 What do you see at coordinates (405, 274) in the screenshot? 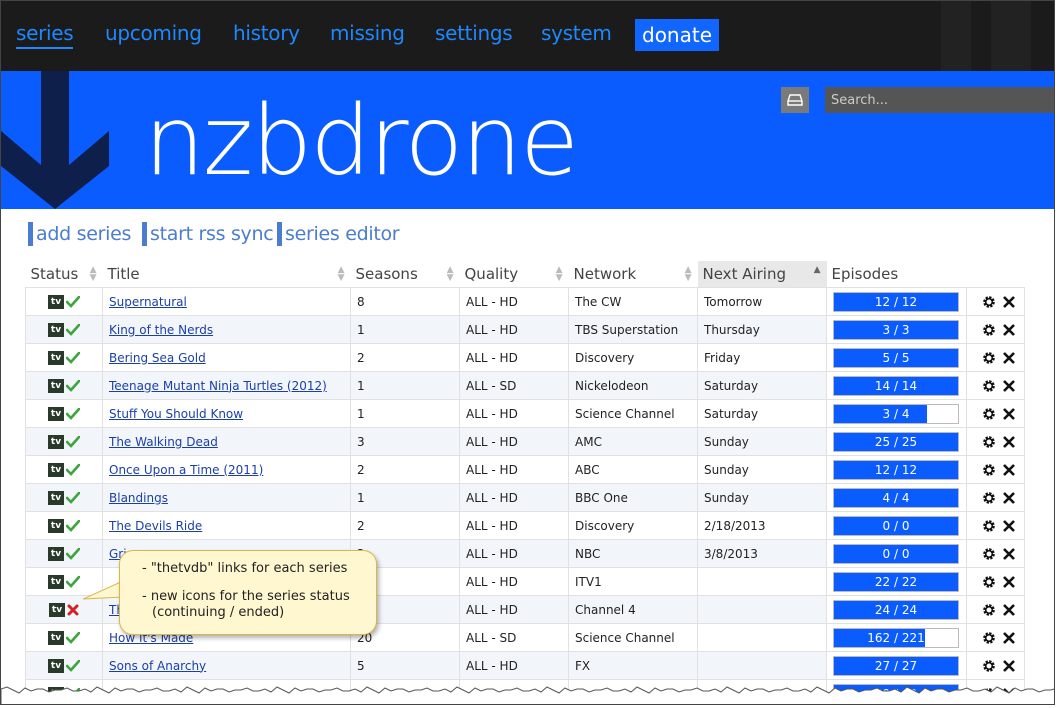
I see `column-seasons: Seasons ▲ ▼` at bounding box center [405, 274].